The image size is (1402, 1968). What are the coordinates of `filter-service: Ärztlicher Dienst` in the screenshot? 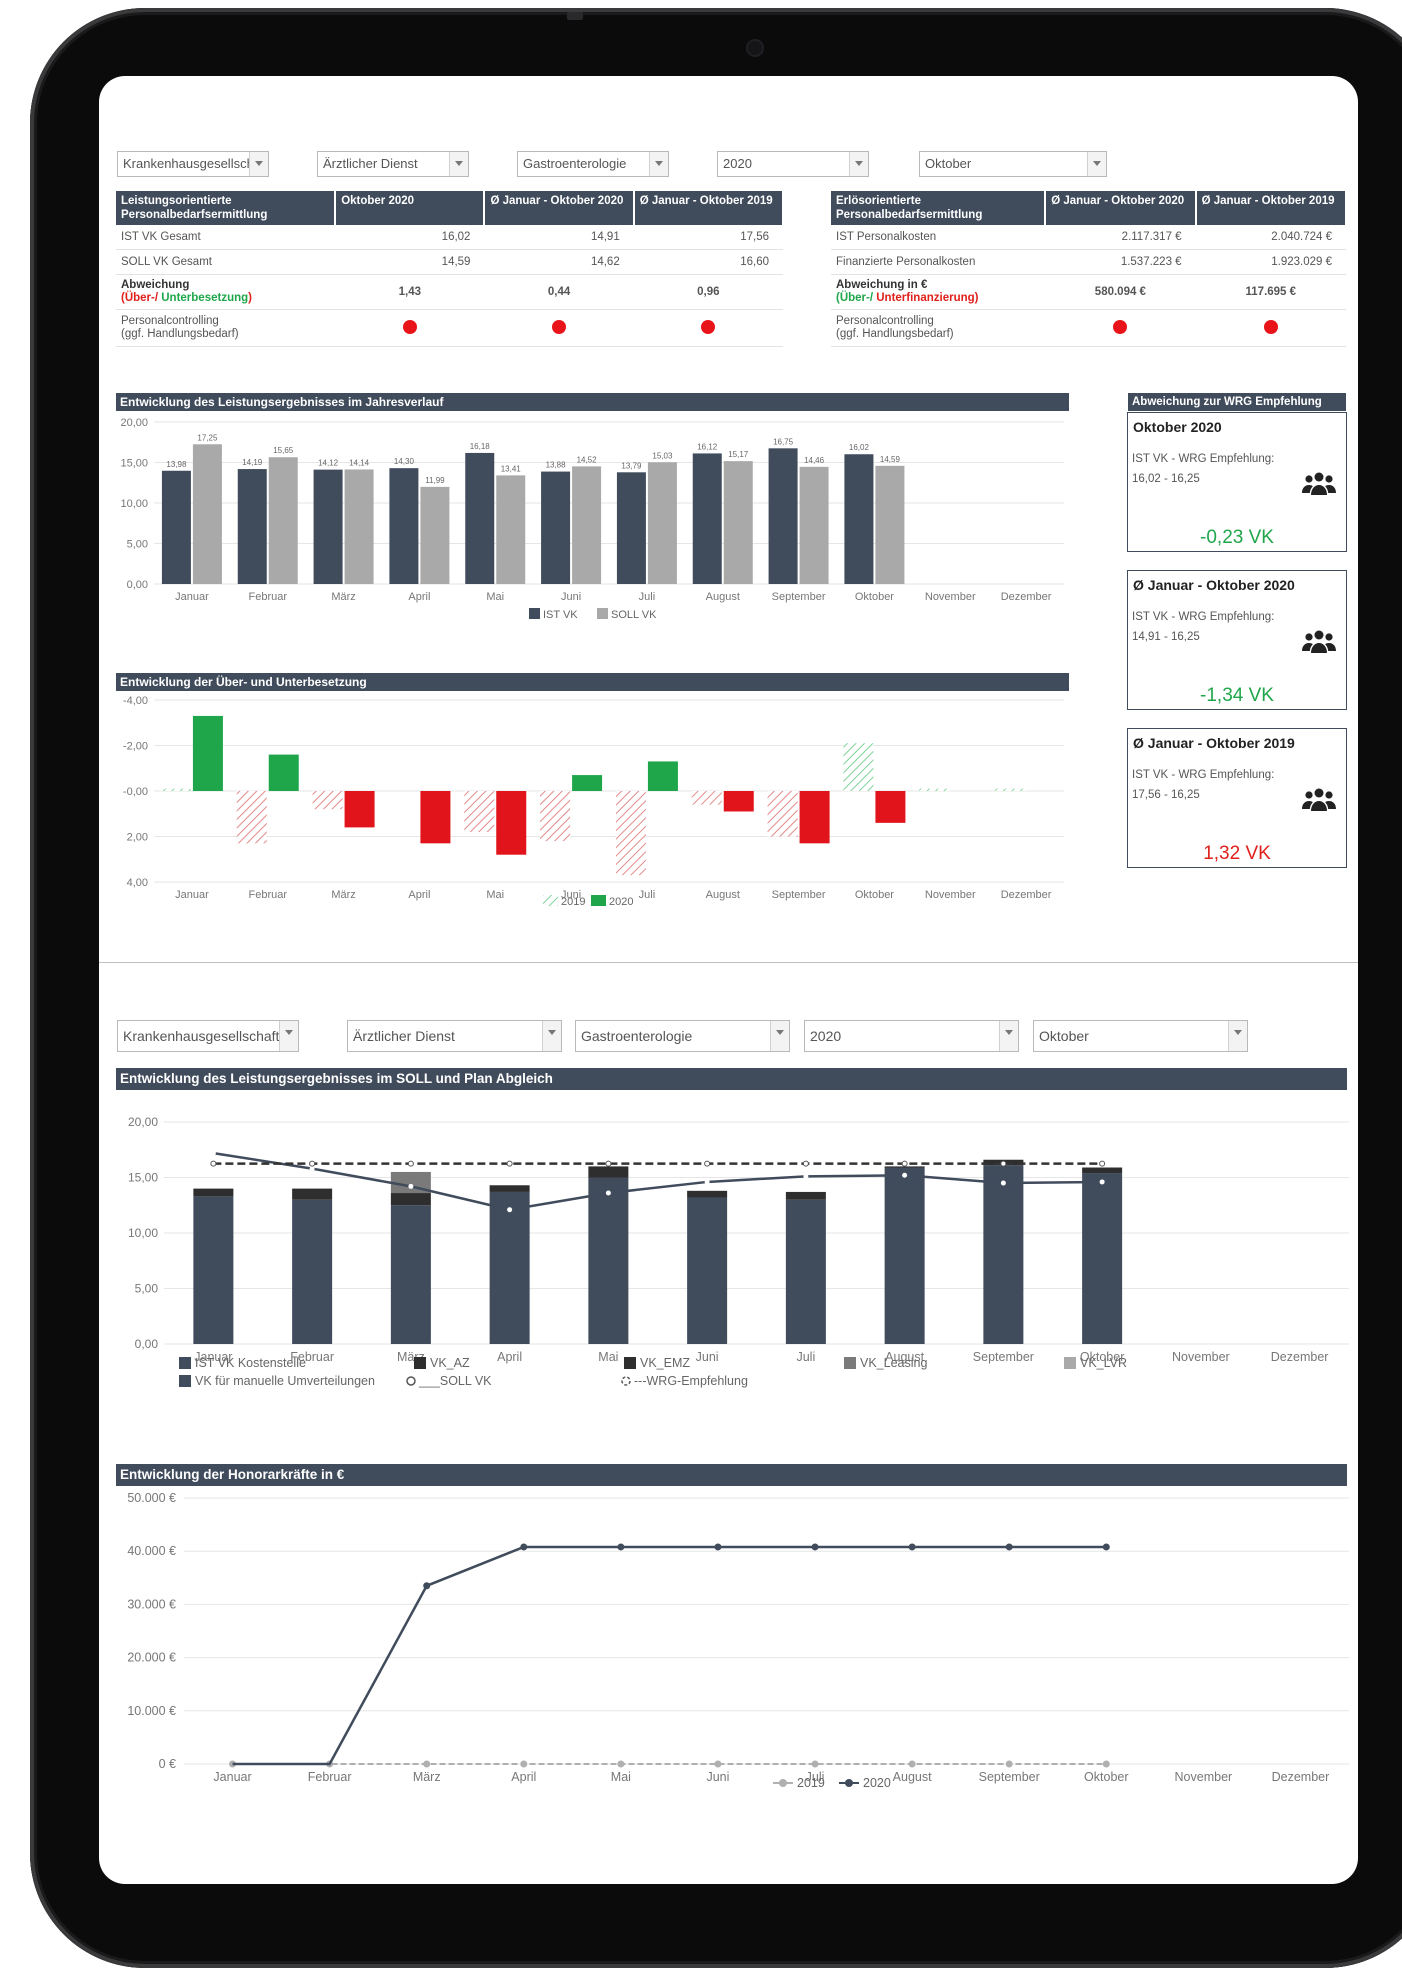 It's located at (393, 164).